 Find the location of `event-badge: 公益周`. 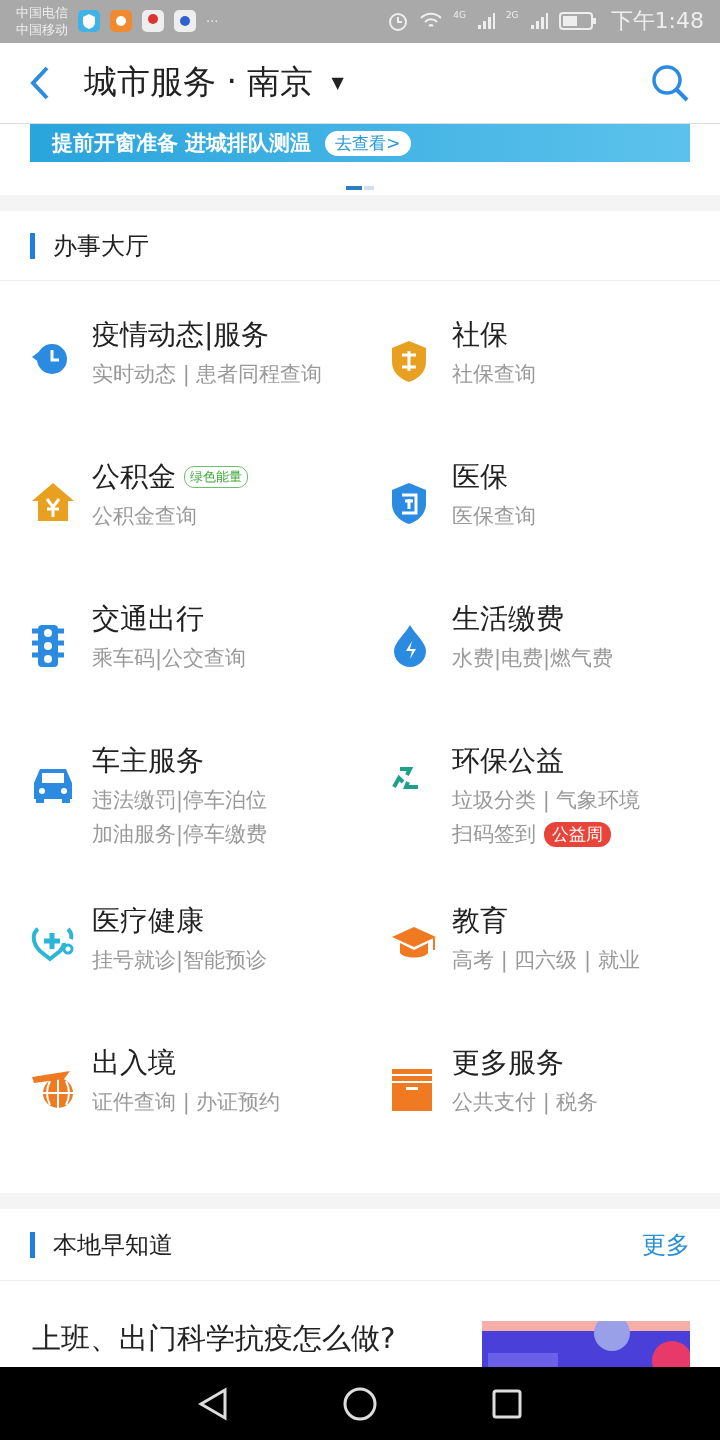

event-badge: 公益周 is located at coordinates (577, 834).